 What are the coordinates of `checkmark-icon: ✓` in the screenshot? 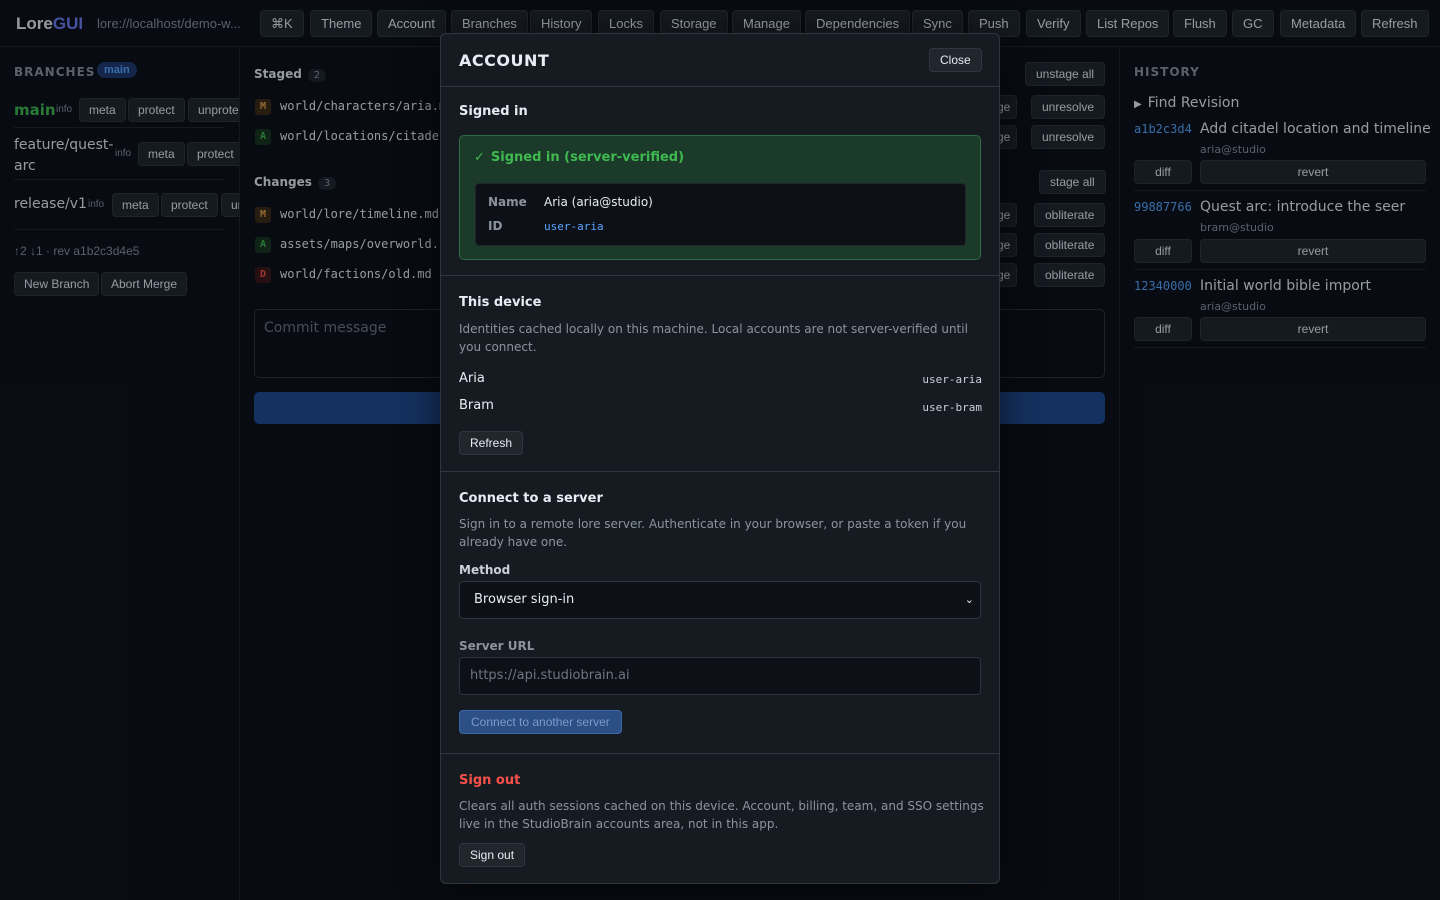 It's located at (479, 157).